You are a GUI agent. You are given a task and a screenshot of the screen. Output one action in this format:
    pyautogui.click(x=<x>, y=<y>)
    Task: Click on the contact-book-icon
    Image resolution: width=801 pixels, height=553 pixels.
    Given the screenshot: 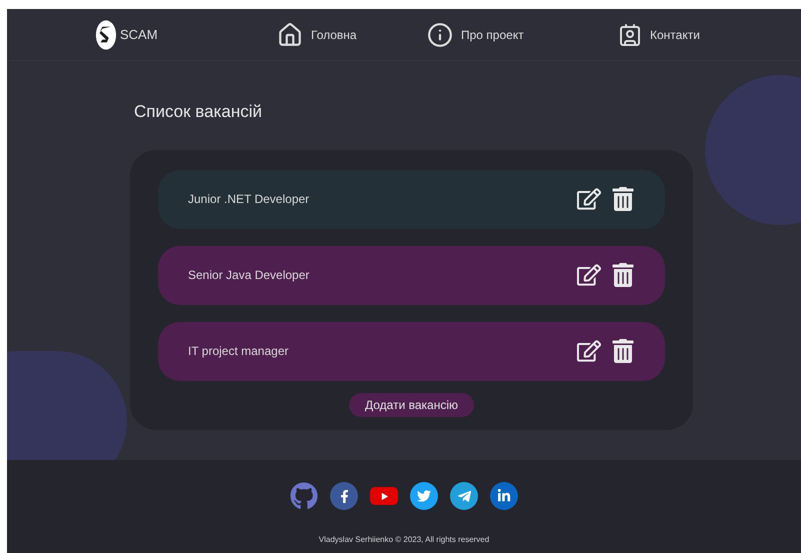 What is the action you would take?
    pyautogui.click(x=630, y=34)
    